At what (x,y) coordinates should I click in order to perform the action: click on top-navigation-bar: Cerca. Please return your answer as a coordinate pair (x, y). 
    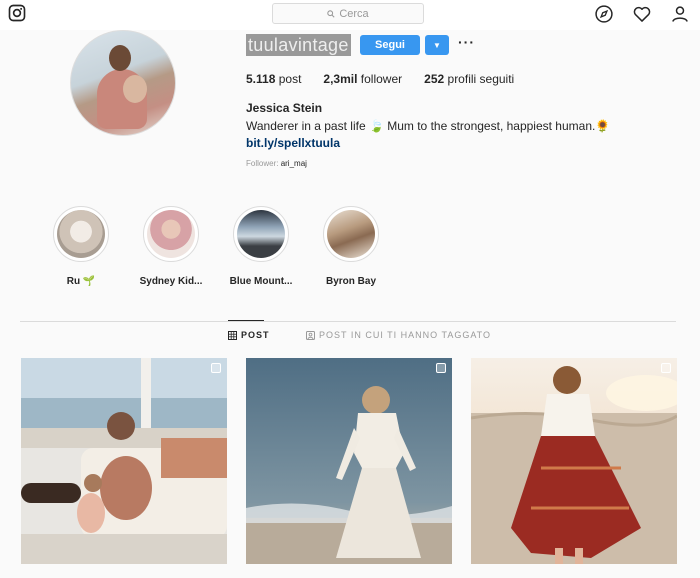
    Looking at the image, I should click on (350, 15).